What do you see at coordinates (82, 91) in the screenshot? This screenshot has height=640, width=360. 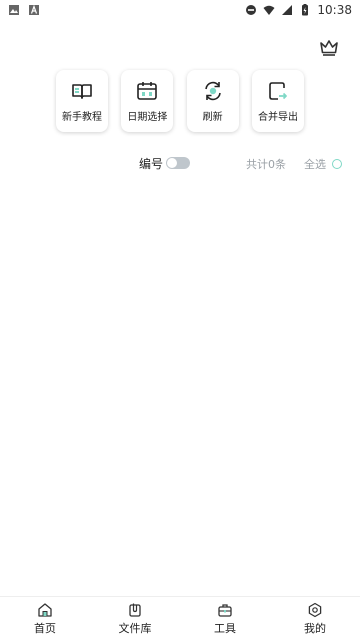 I see `book-icon` at bounding box center [82, 91].